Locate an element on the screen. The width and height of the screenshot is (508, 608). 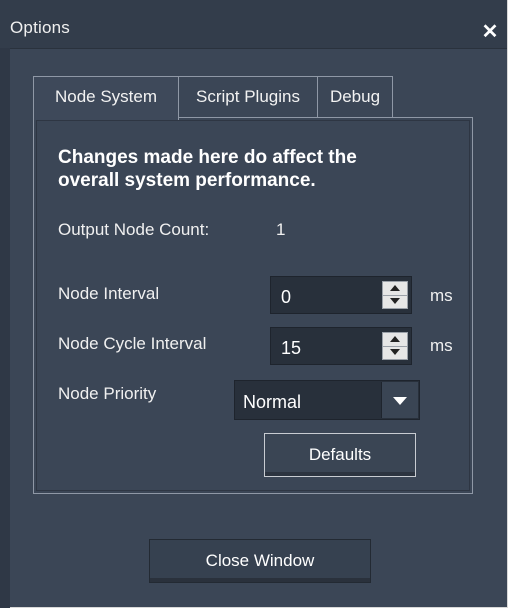
tab-node-system: Node System is located at coordinates (106, 98).